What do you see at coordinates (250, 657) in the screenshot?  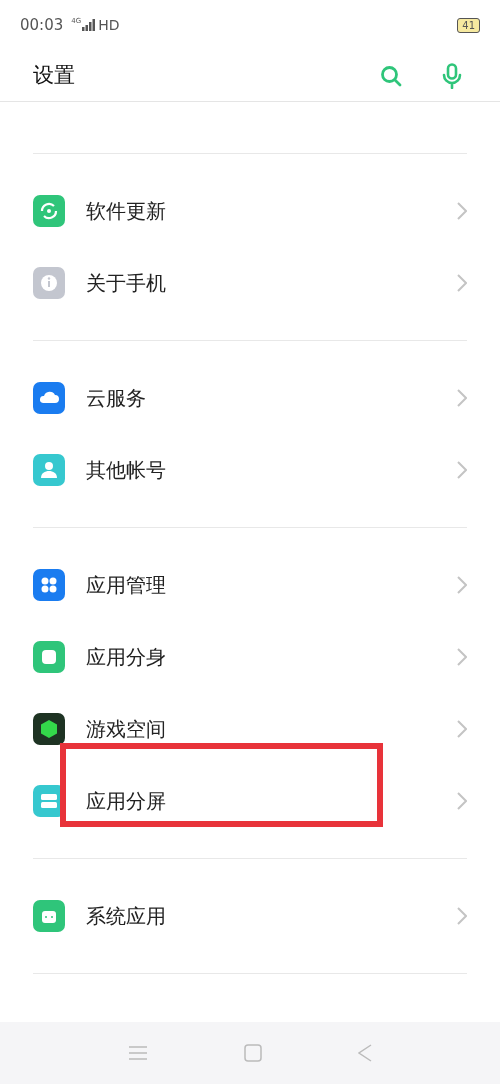 I see `settings-row: 应用分身` at bounding box center [250, 657].